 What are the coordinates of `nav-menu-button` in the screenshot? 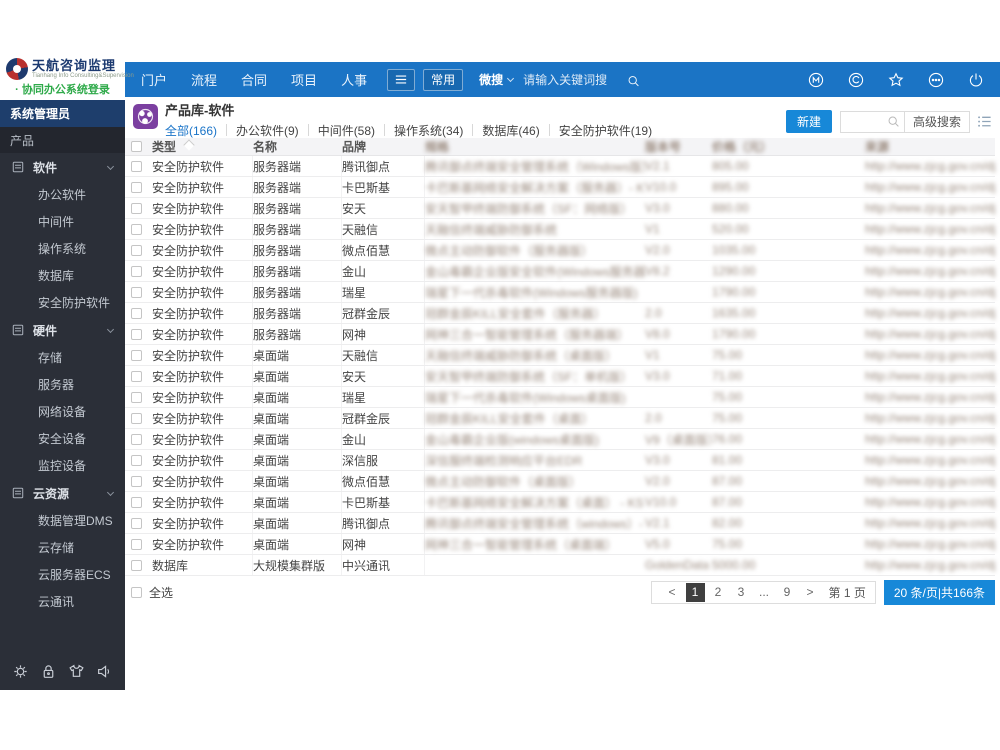 It's located at (401, 79).